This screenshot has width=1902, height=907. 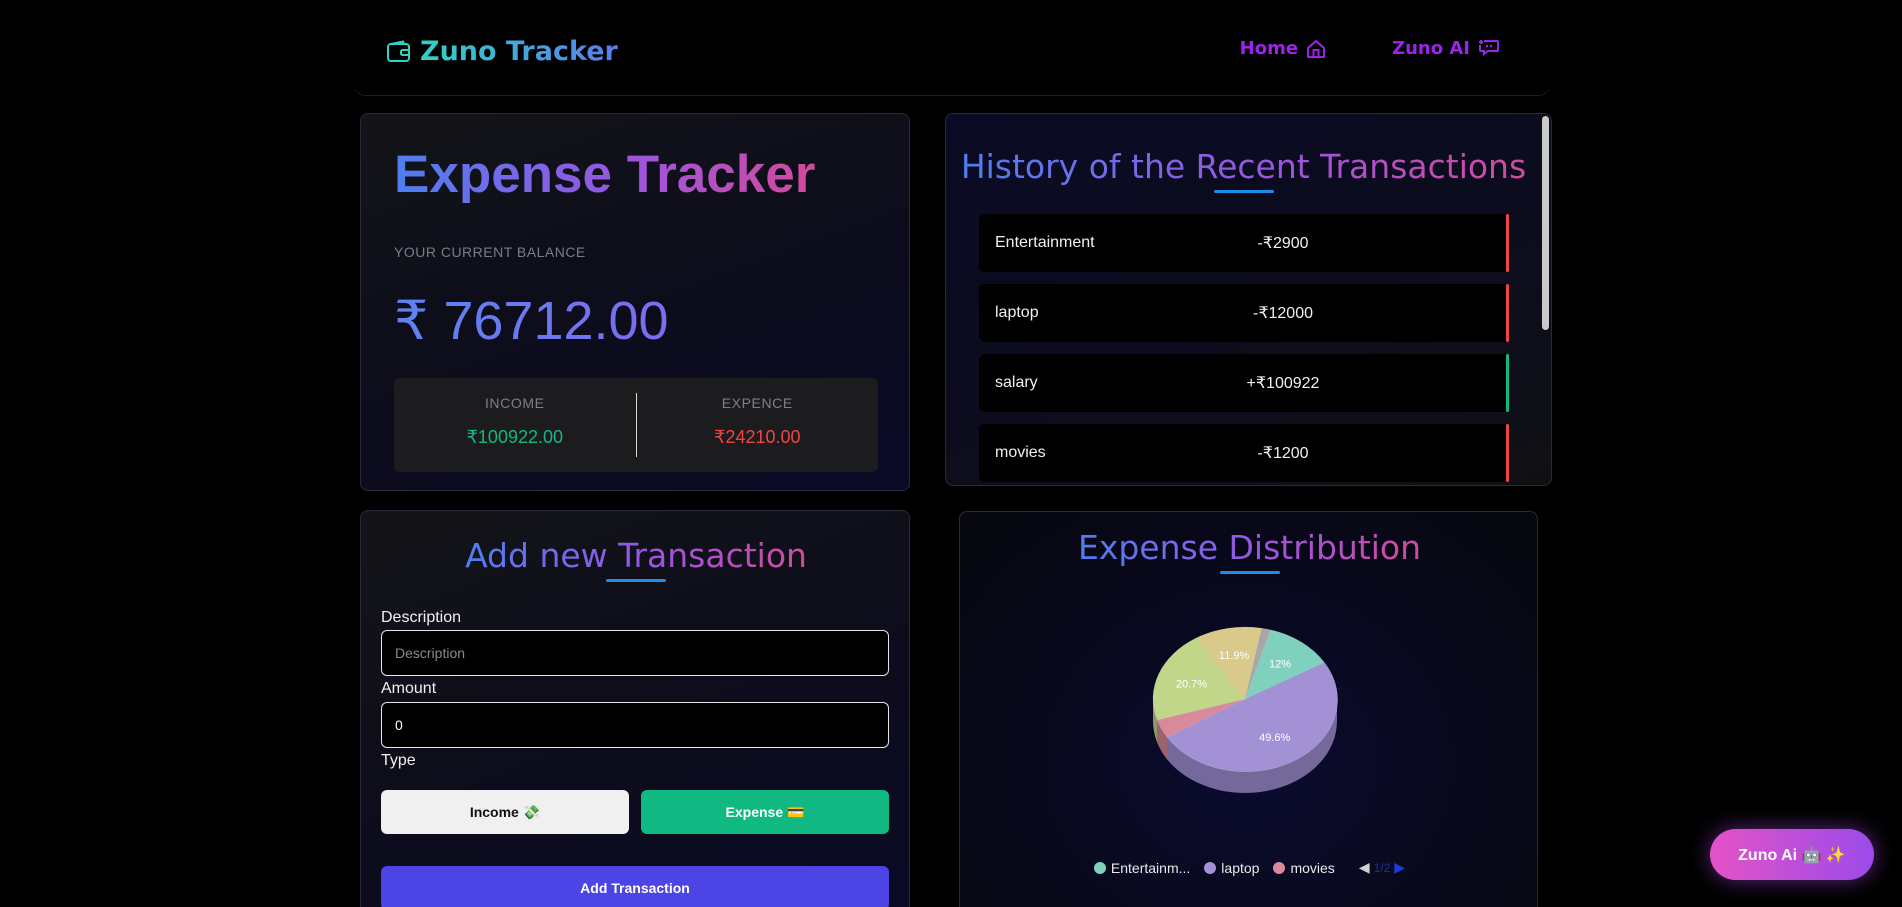 I want to click on legend-pager: ◀ 1/2 ▶, so click(x=1382, y=867).